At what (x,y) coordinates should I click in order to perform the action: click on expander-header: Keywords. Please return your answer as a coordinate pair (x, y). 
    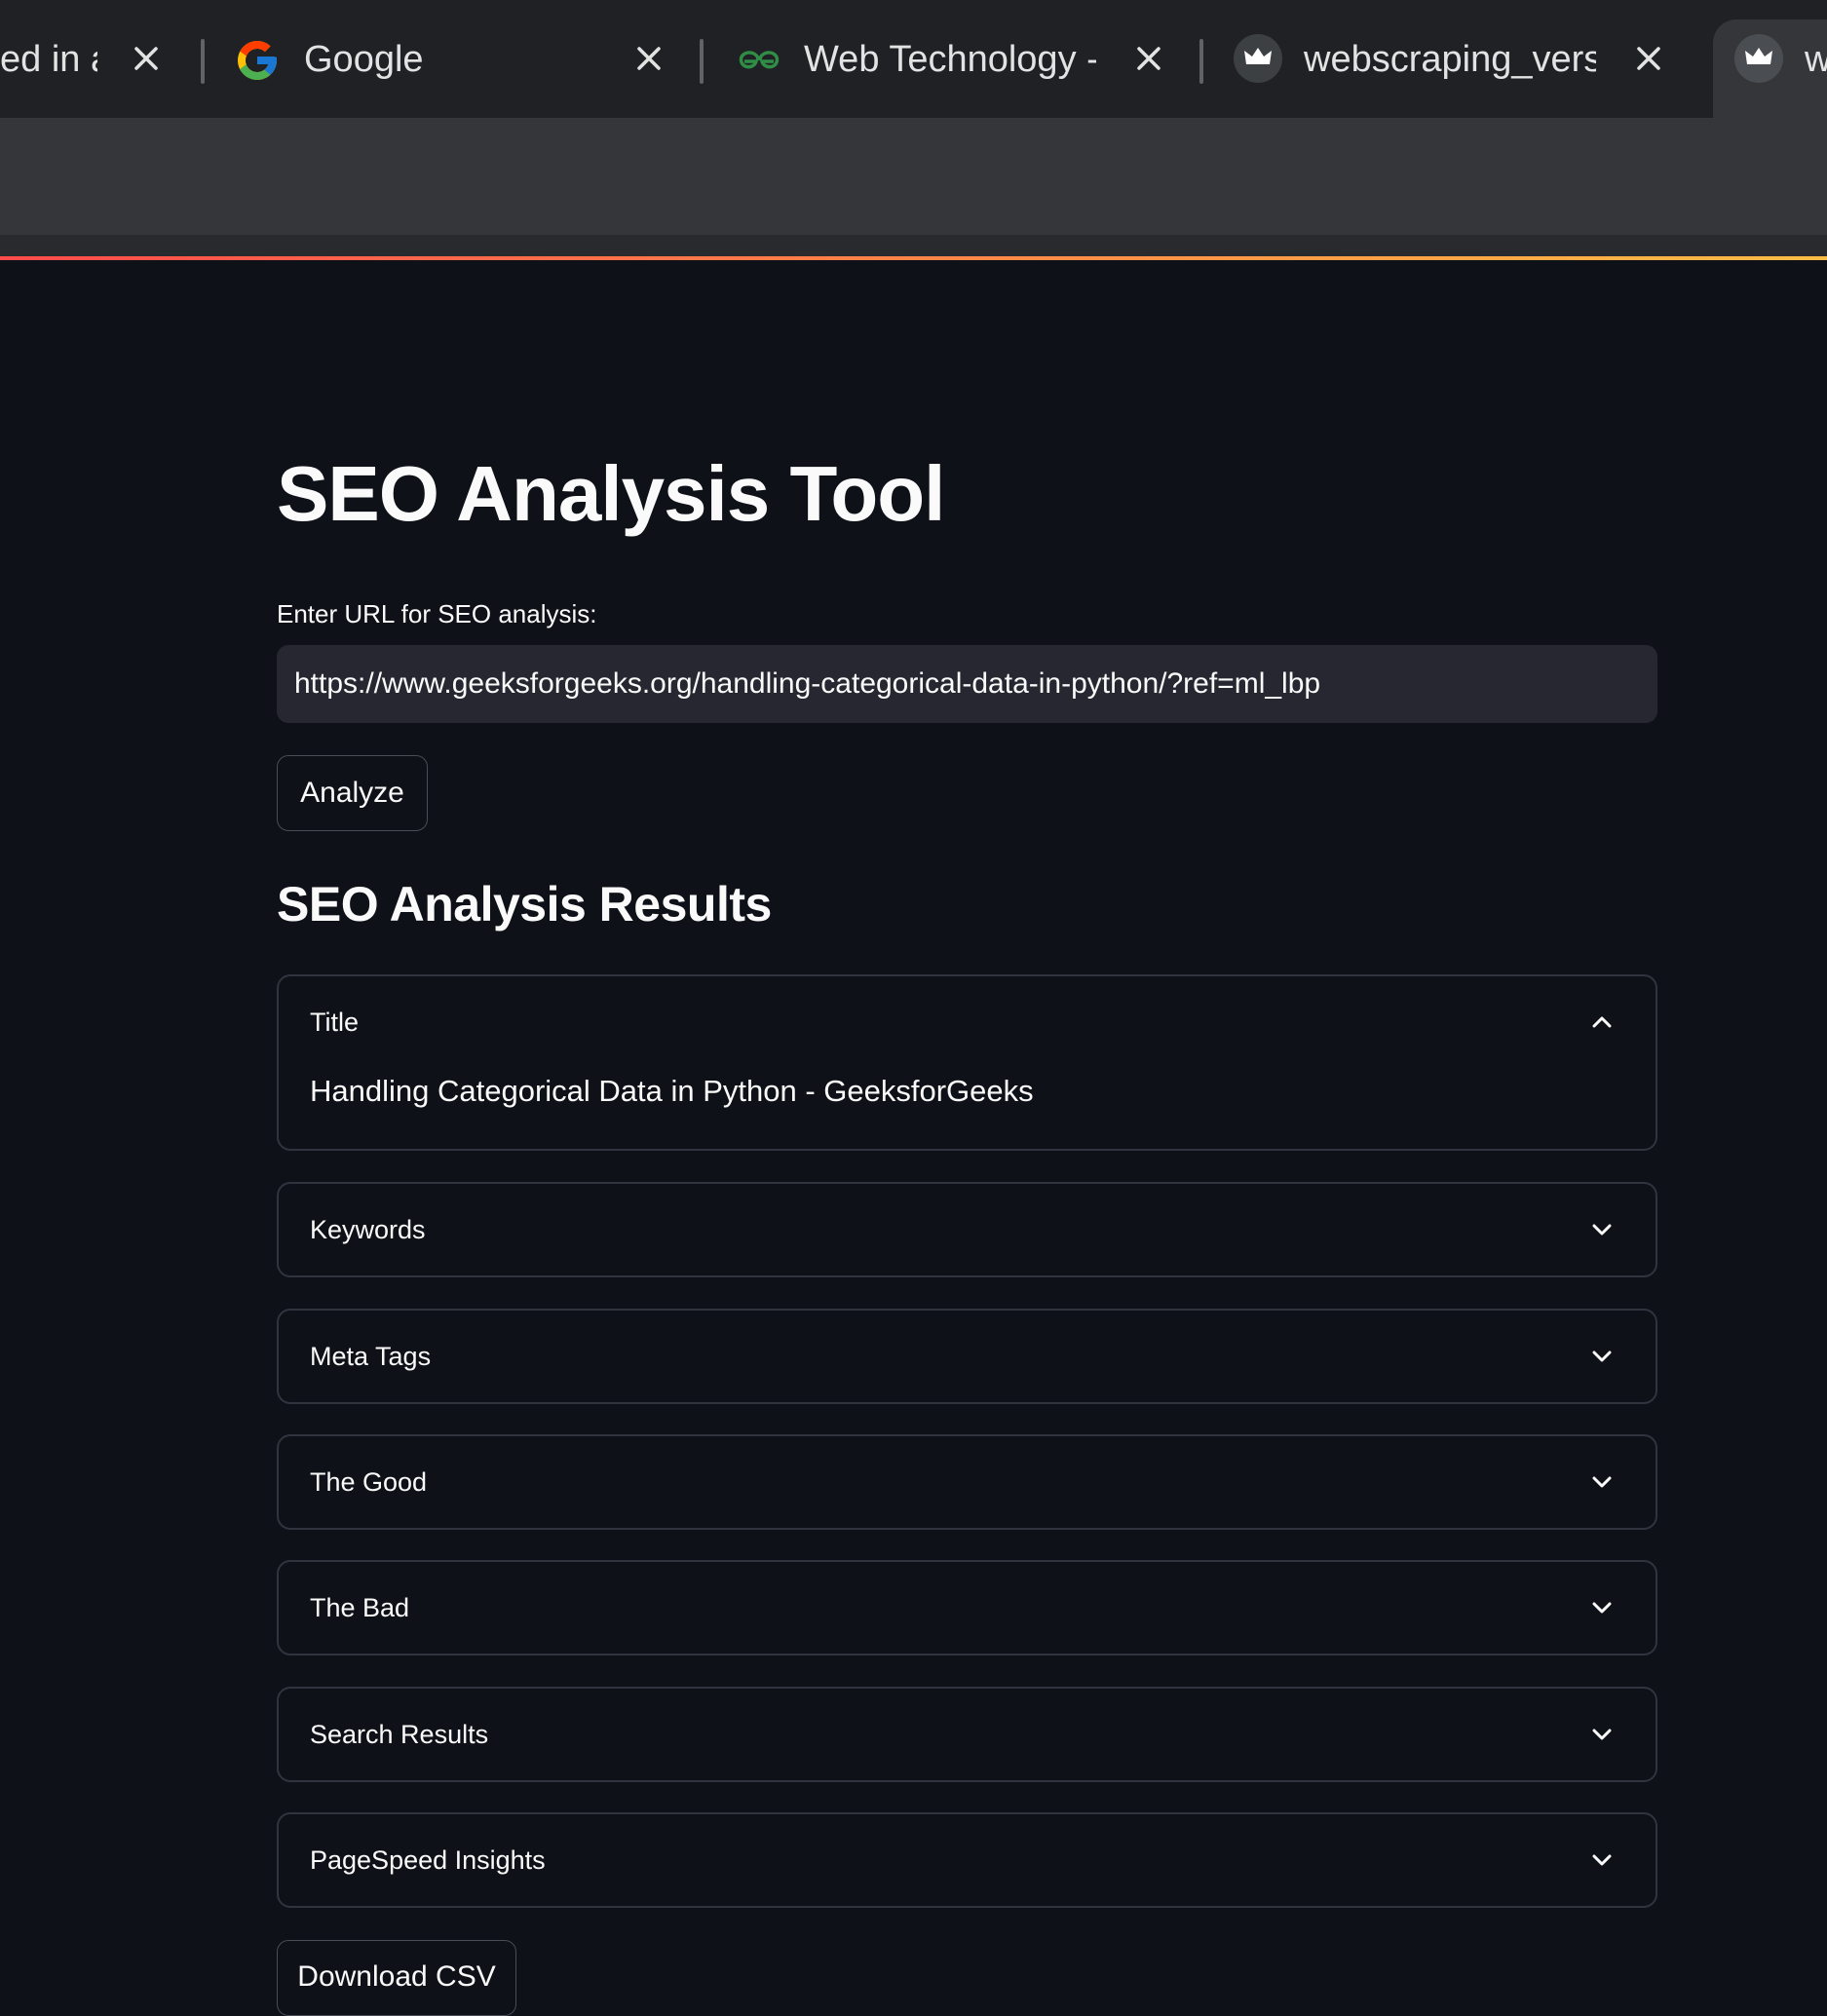
    Looking at the image, I should click on (967, 1230).